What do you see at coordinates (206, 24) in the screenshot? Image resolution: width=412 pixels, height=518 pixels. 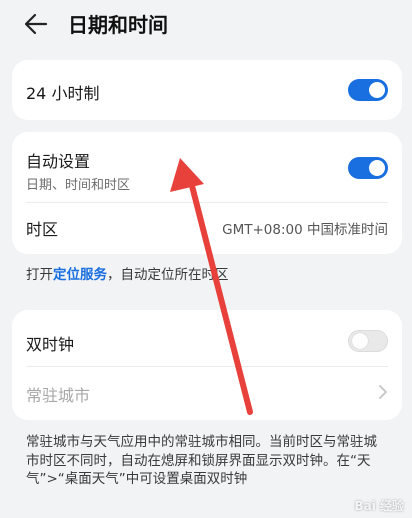 I see `app-header: 日期和时间` at bounding box center [206, 24].